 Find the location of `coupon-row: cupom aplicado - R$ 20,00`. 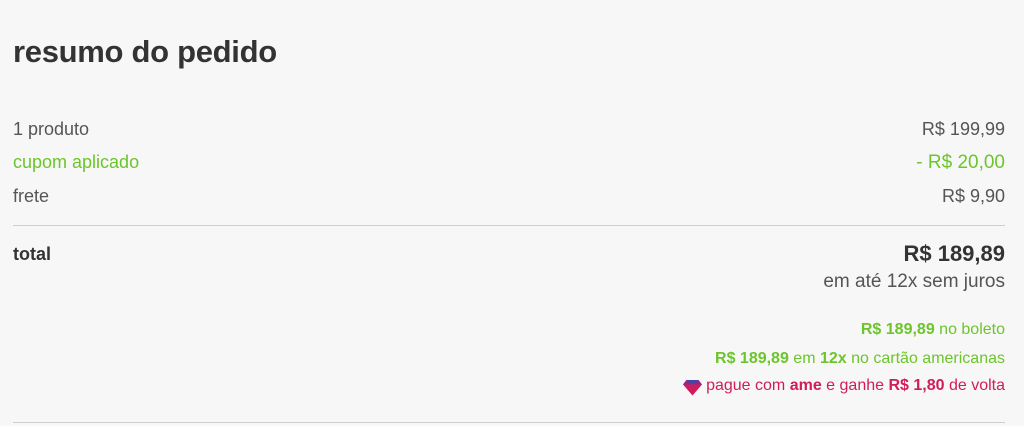

coupon-row: cupom aplicado - R$ 20,00 is located at coordinates (509, 163).